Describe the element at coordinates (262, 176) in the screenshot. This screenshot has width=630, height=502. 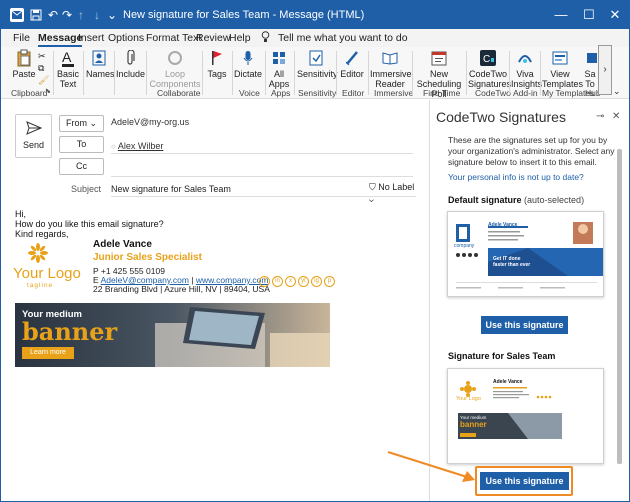
I see `cc-field` at that location.